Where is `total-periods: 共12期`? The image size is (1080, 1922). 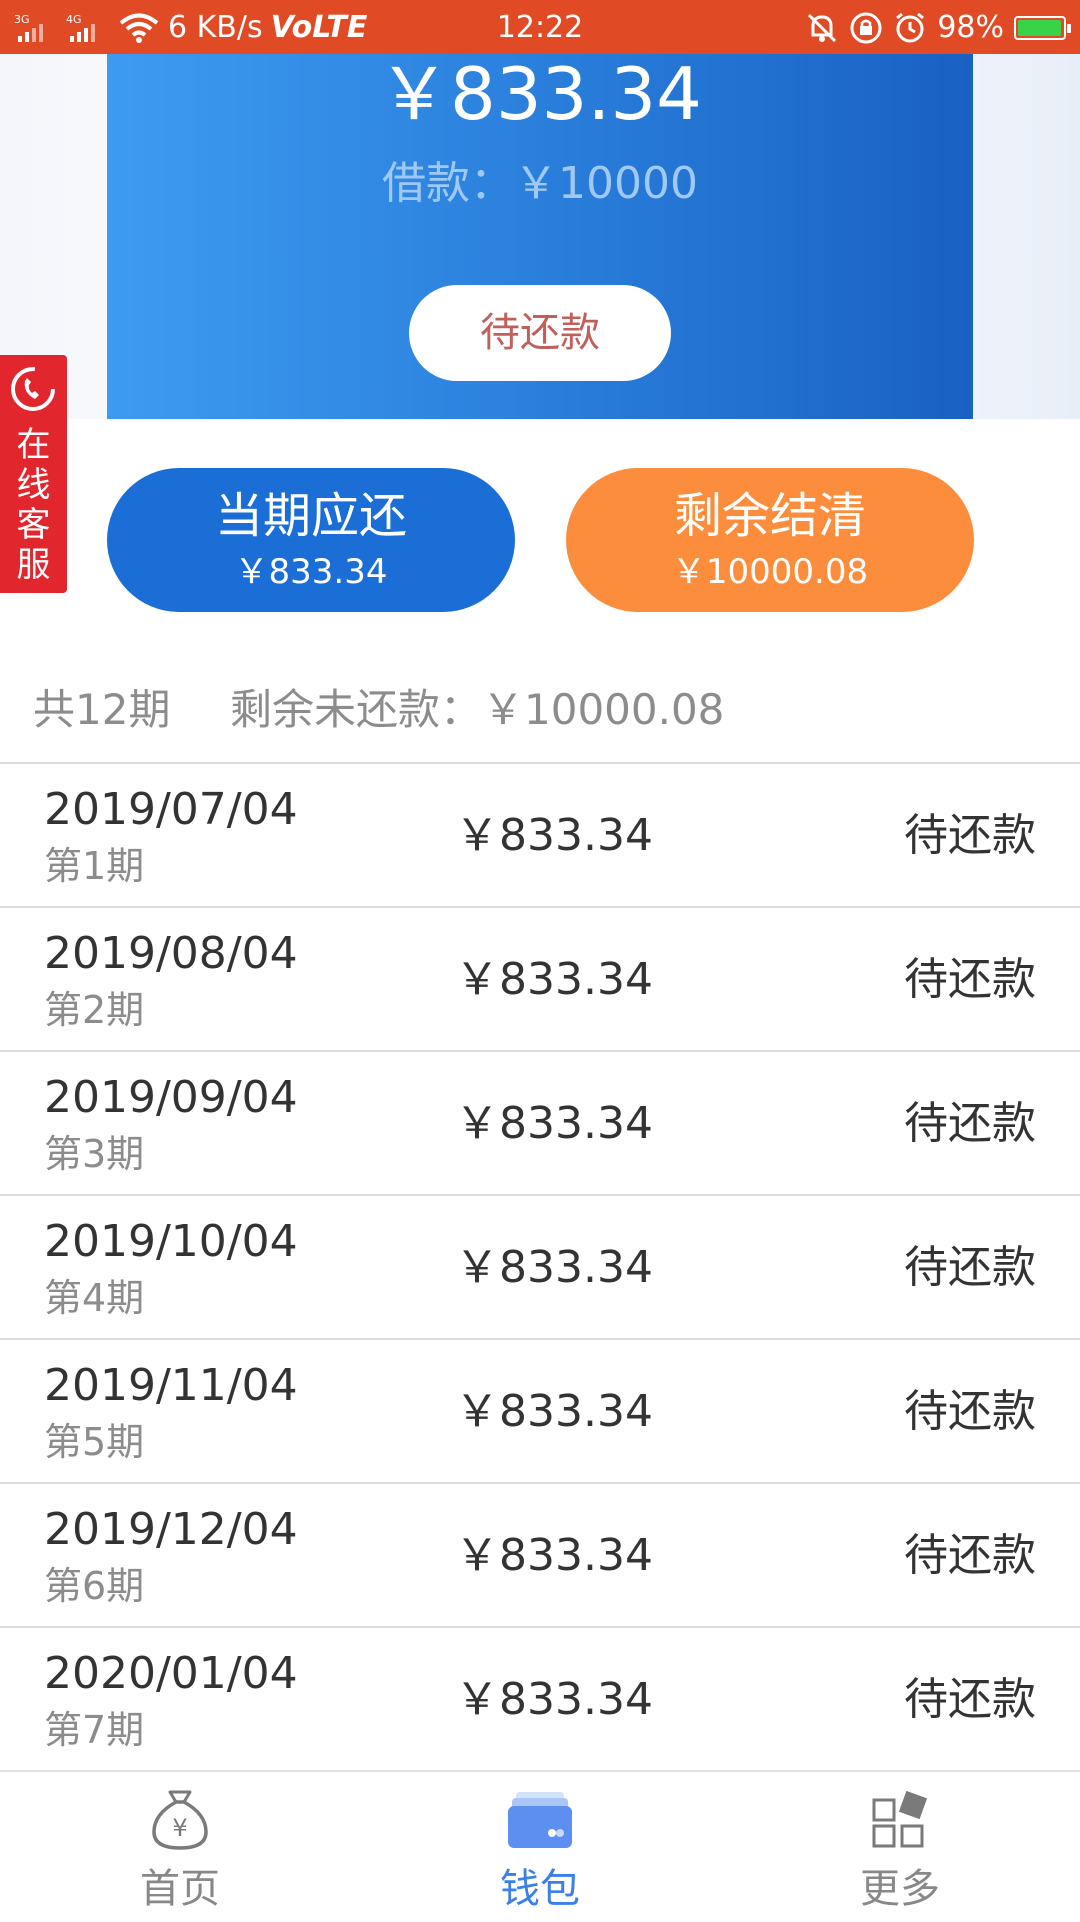 total-periods: 共12期 is located at coordinates (102, 709).